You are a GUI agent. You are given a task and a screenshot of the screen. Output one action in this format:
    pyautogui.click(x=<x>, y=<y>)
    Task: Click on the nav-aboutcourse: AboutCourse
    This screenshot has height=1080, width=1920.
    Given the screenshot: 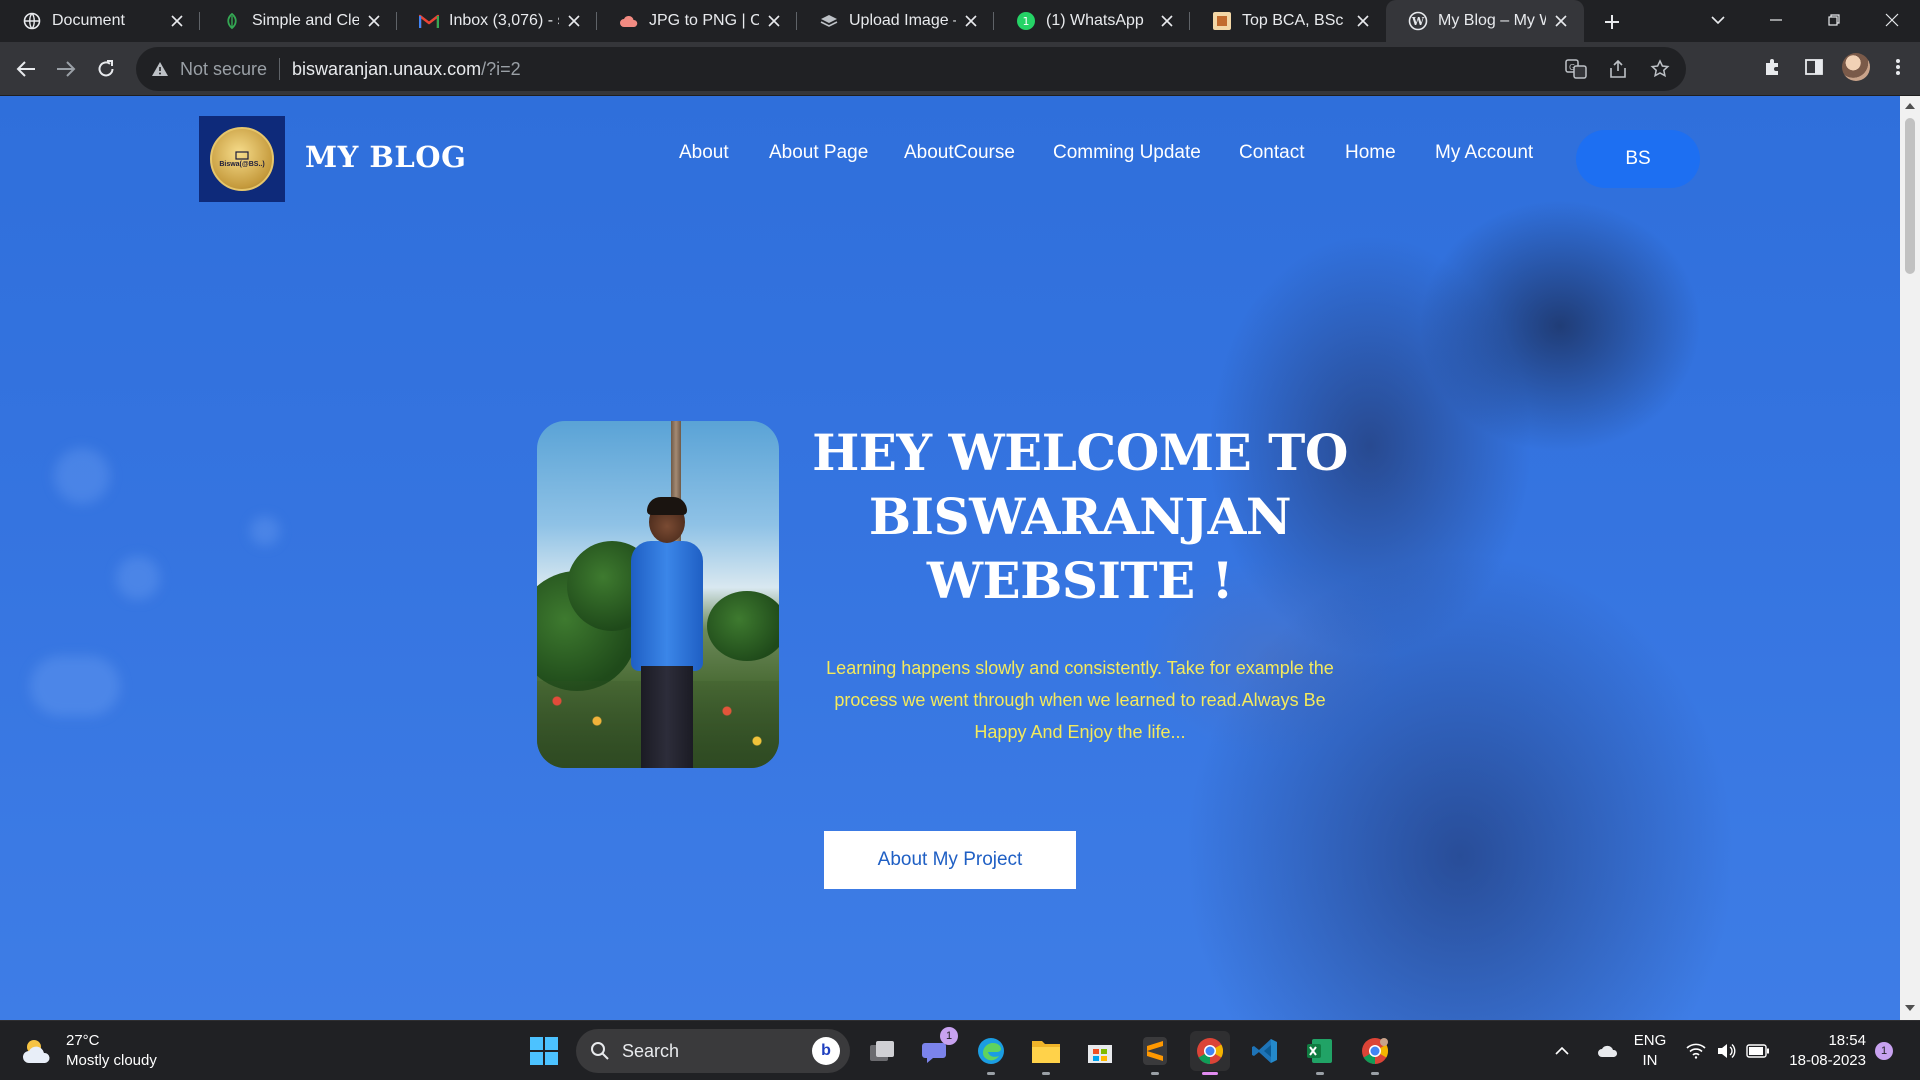 What is the action you would take?
    pyautogui.click(x=959, y=153)
    